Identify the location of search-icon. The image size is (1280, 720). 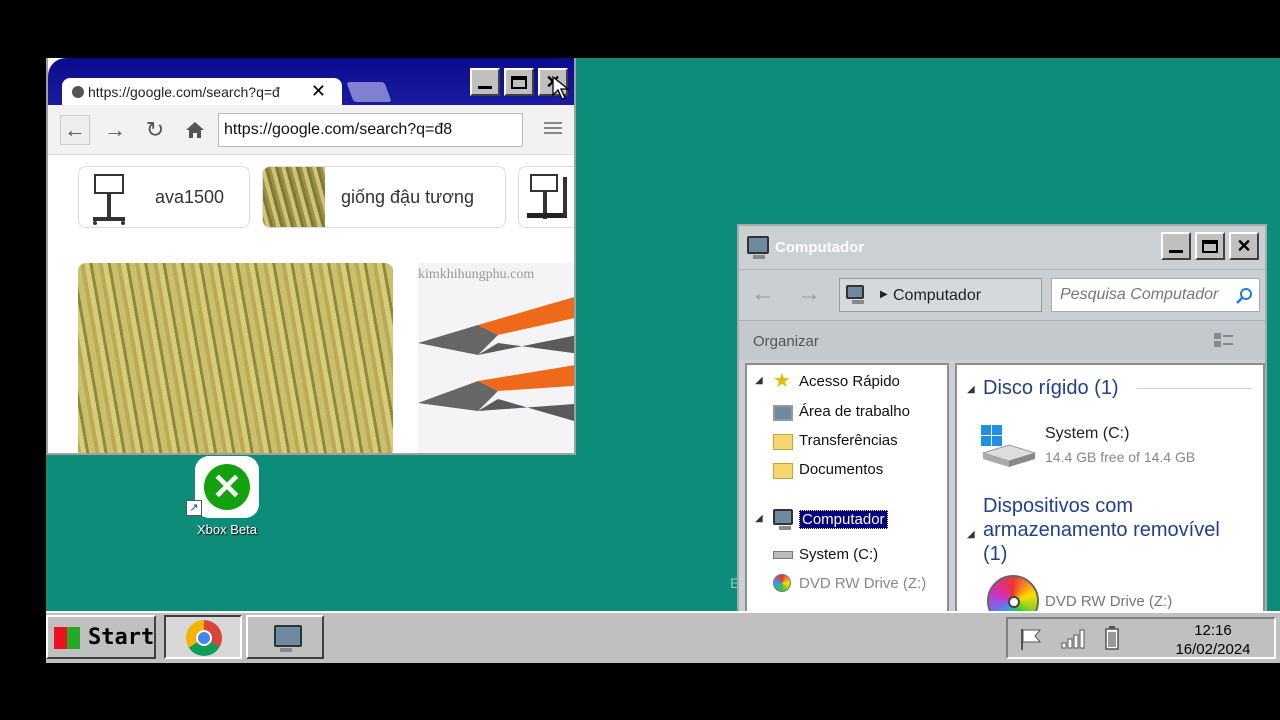
(1244, 296).